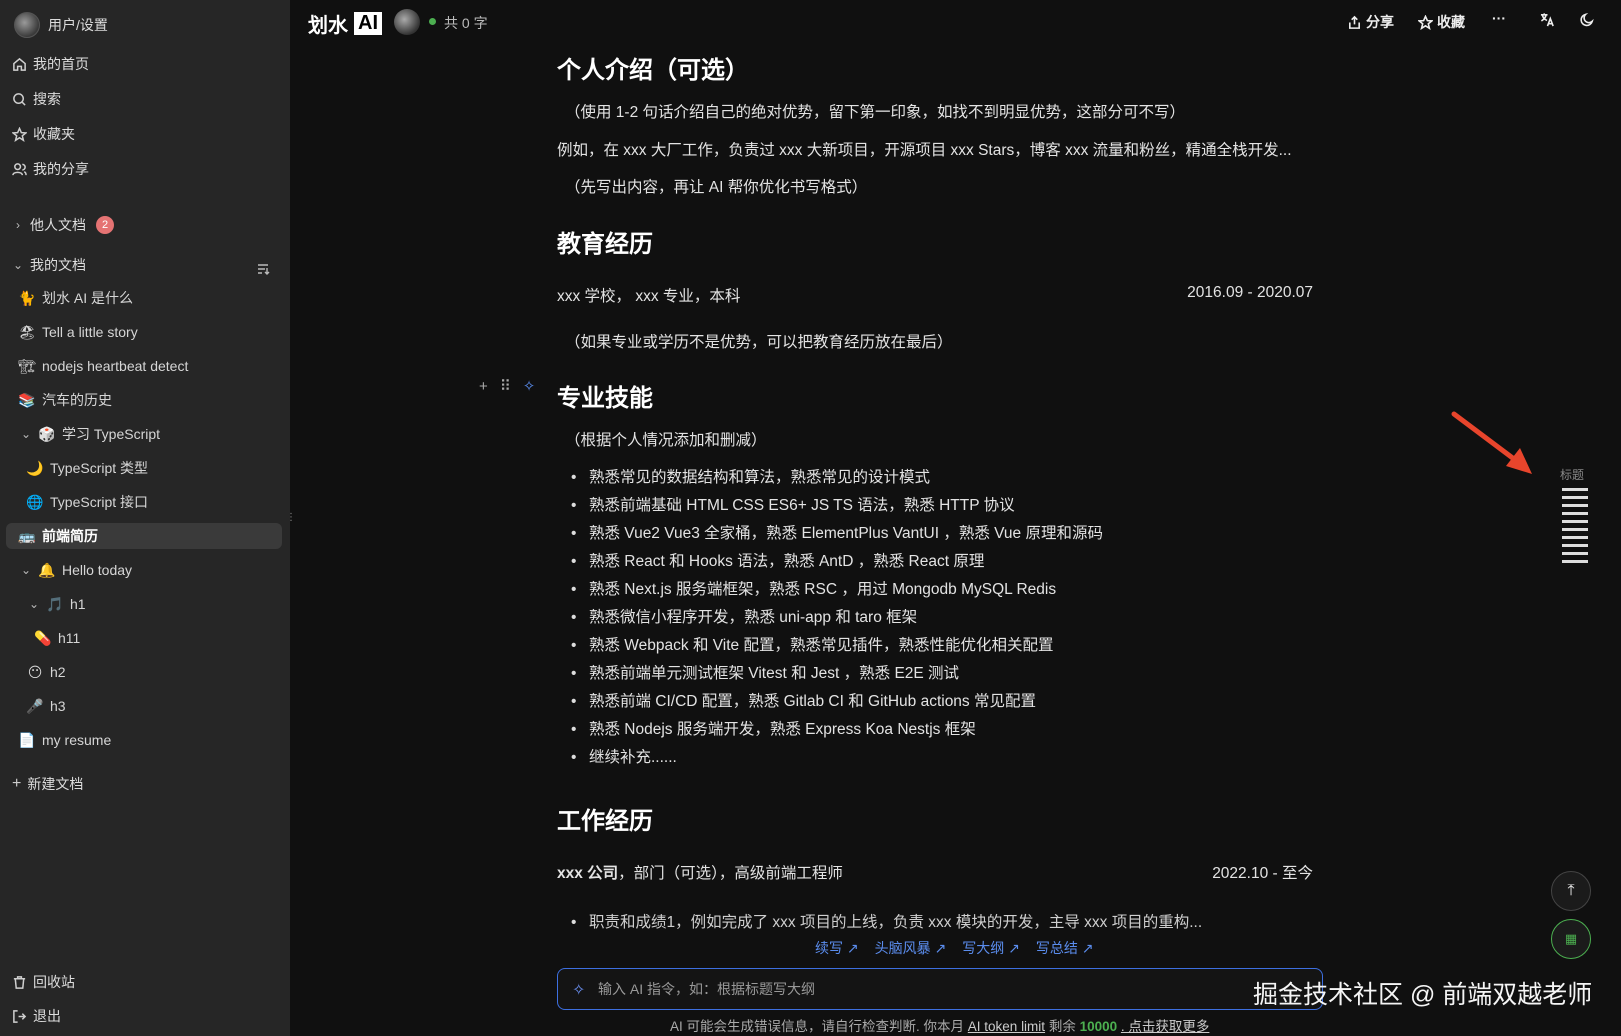 The height and width of the screenshot is (1036, 1621). What do you see at coordinates (1587, 19) in the screenshot?
I see `theme-toggle-button` at bounding box center [1587, 19].